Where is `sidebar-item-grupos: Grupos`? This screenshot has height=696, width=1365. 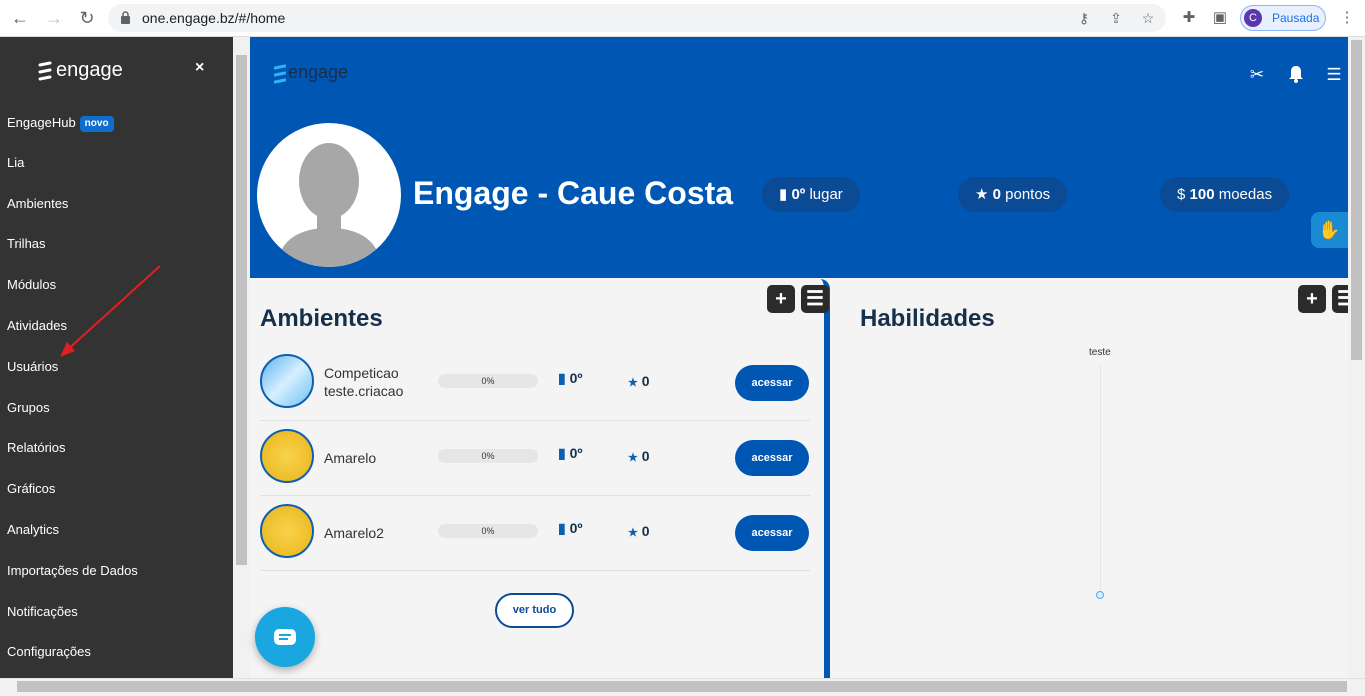
sidebar-item-grupos: Grupos is located at coordinates (28, 408).